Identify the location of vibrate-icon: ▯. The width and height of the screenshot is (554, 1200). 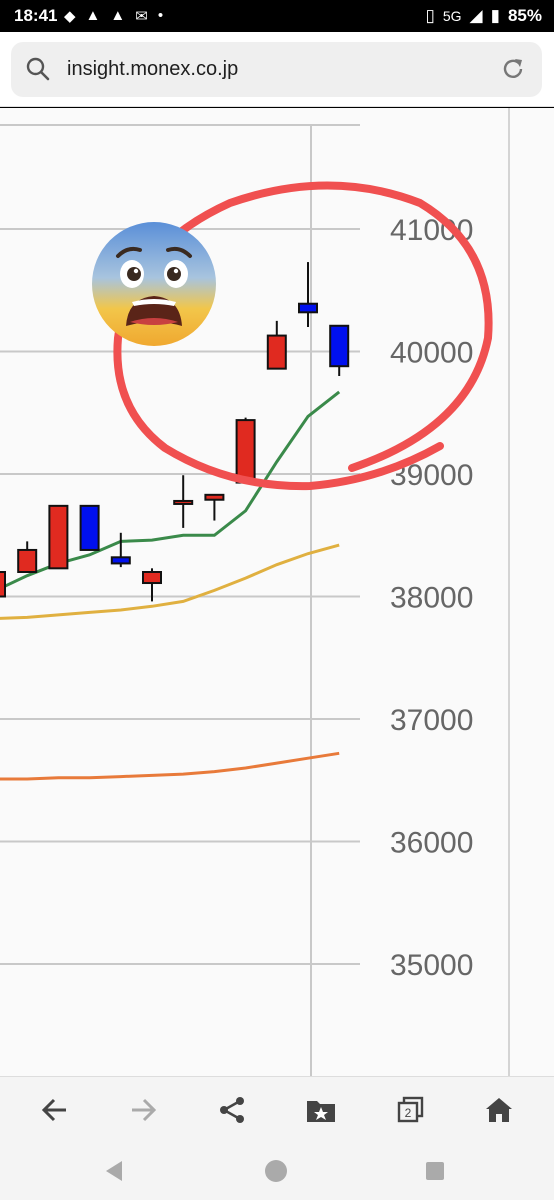
(430, 15).